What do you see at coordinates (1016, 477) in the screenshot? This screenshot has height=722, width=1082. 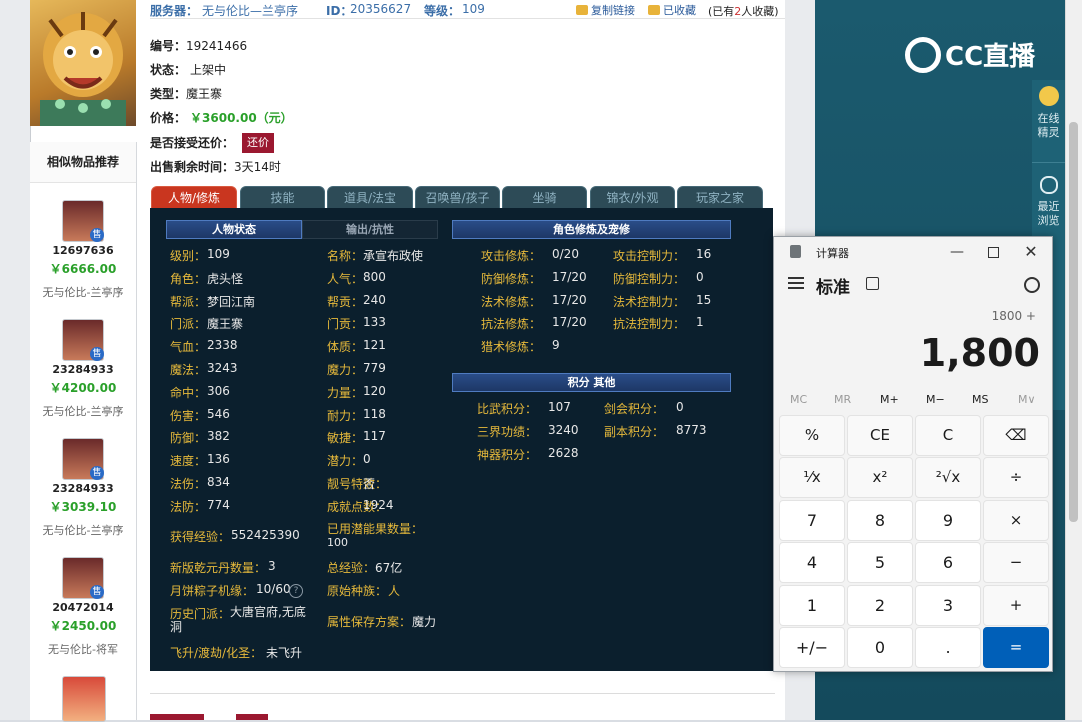 I see `calc-key: ÷` at bounding box center [1016, 477].